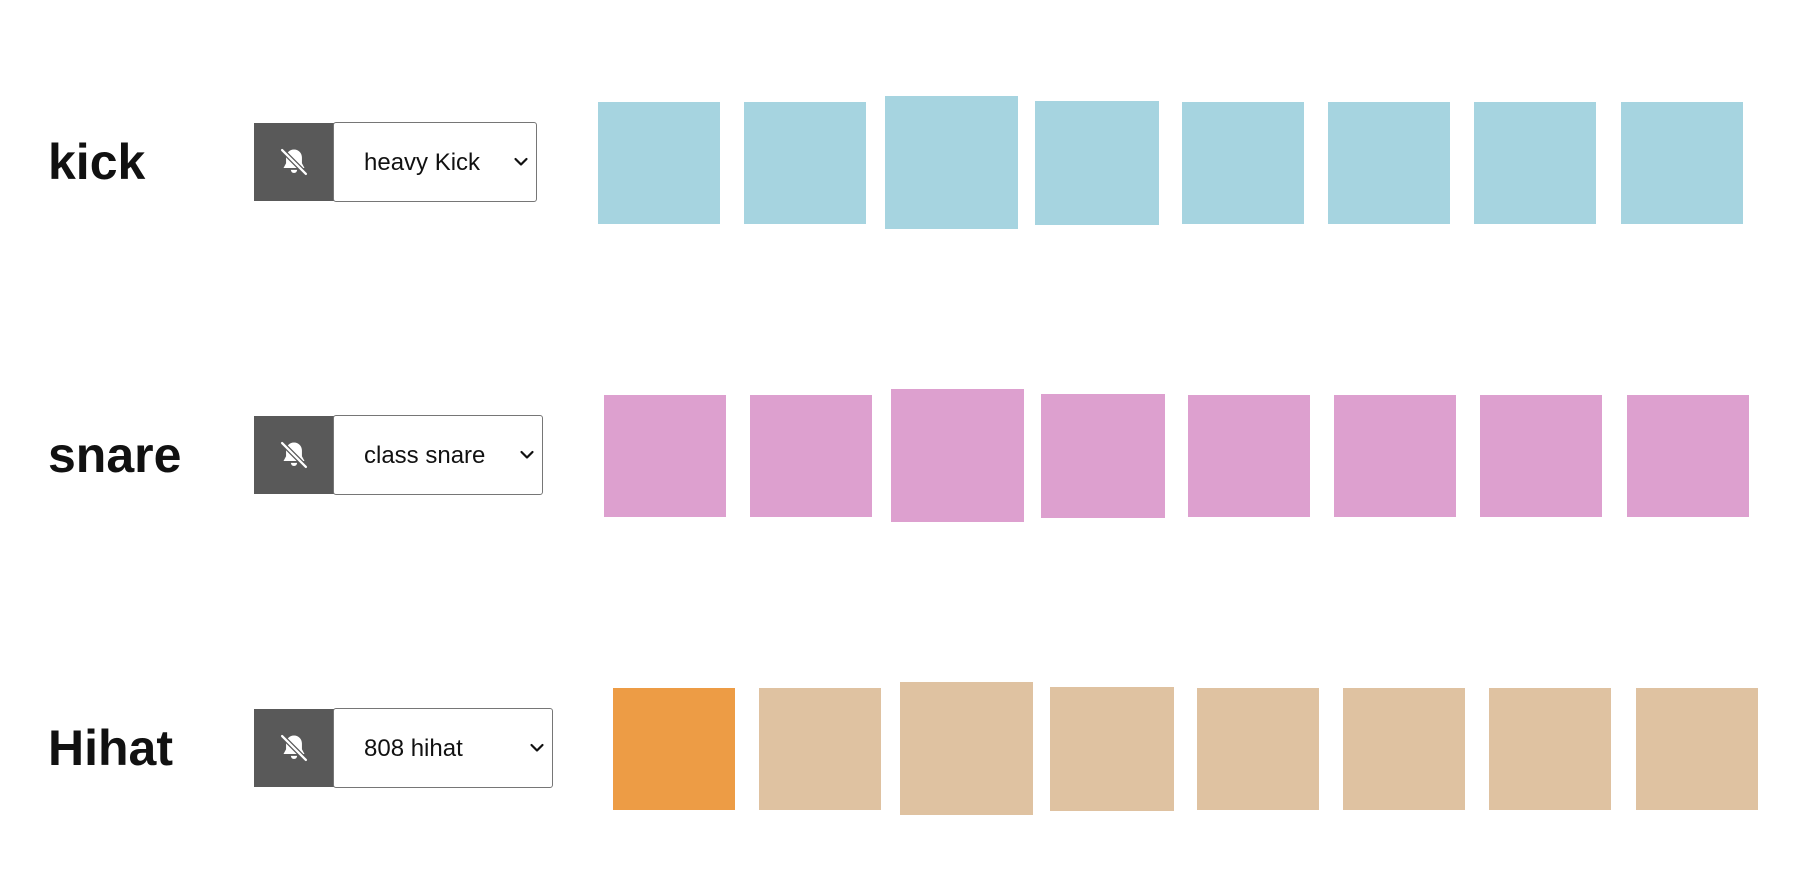 Image resolution: width=1796 pixels, height=869 pixels. I want to click on track-name: snare, so click(115, 455).